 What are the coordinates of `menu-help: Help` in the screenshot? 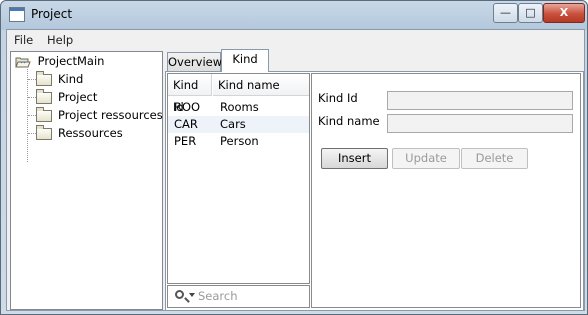 It's located at (60, 40).